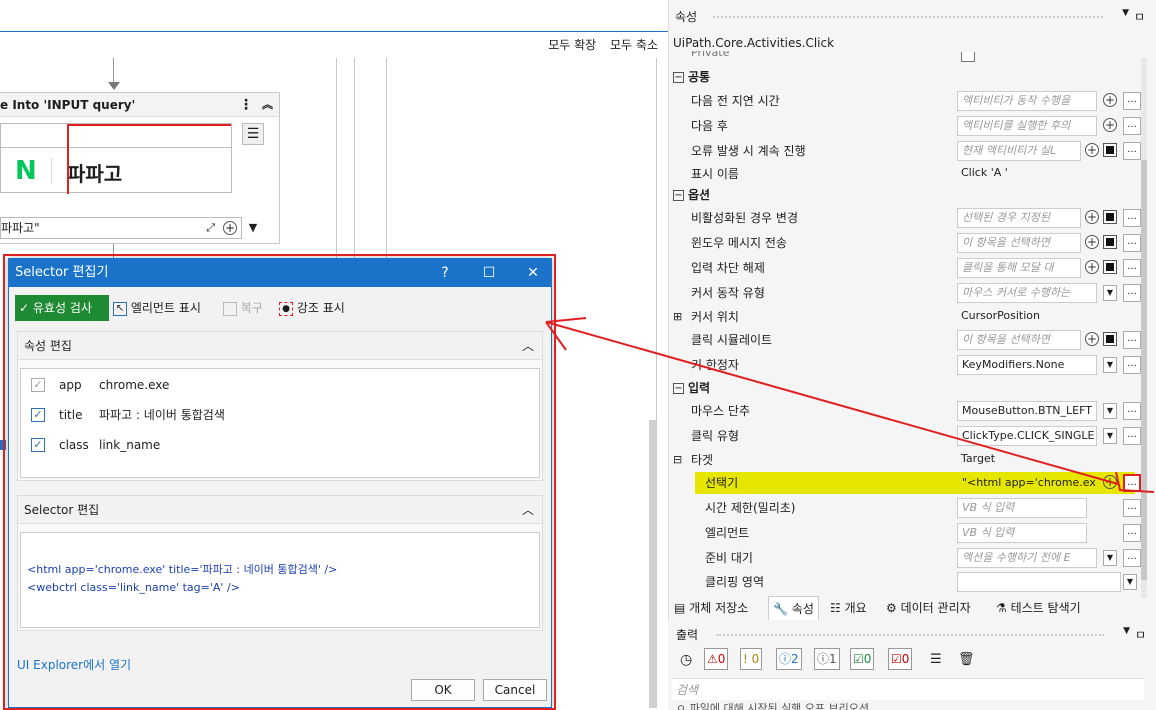 This screenshot has height=710, width=1156. What do you see at coordinates (1027, 293) in the screenshot?
I see `property-value: 마우스 커서로 수행하는` at bounding box center [1027, 293].